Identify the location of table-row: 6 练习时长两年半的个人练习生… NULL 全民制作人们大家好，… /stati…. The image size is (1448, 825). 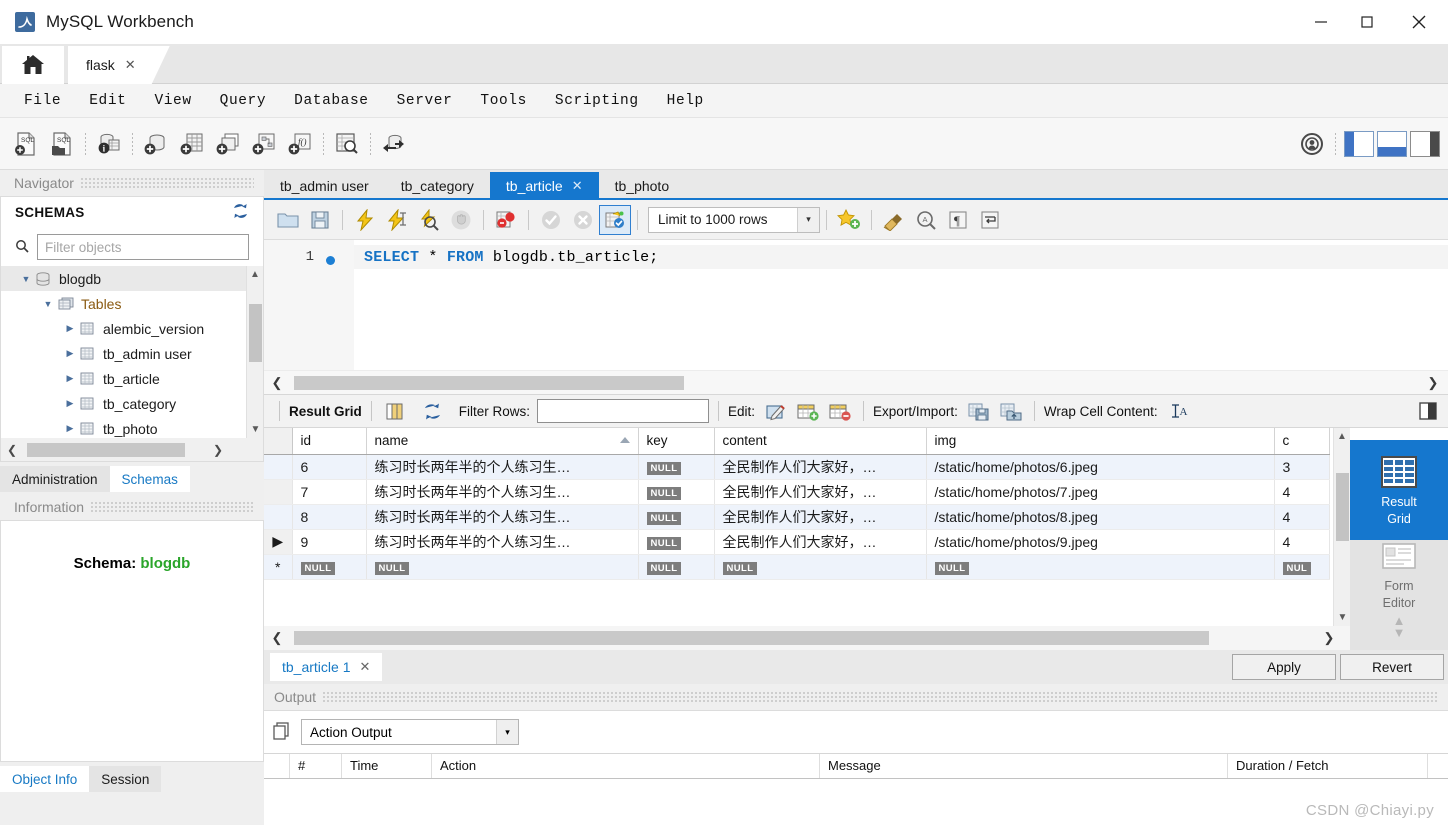
(797, 467).